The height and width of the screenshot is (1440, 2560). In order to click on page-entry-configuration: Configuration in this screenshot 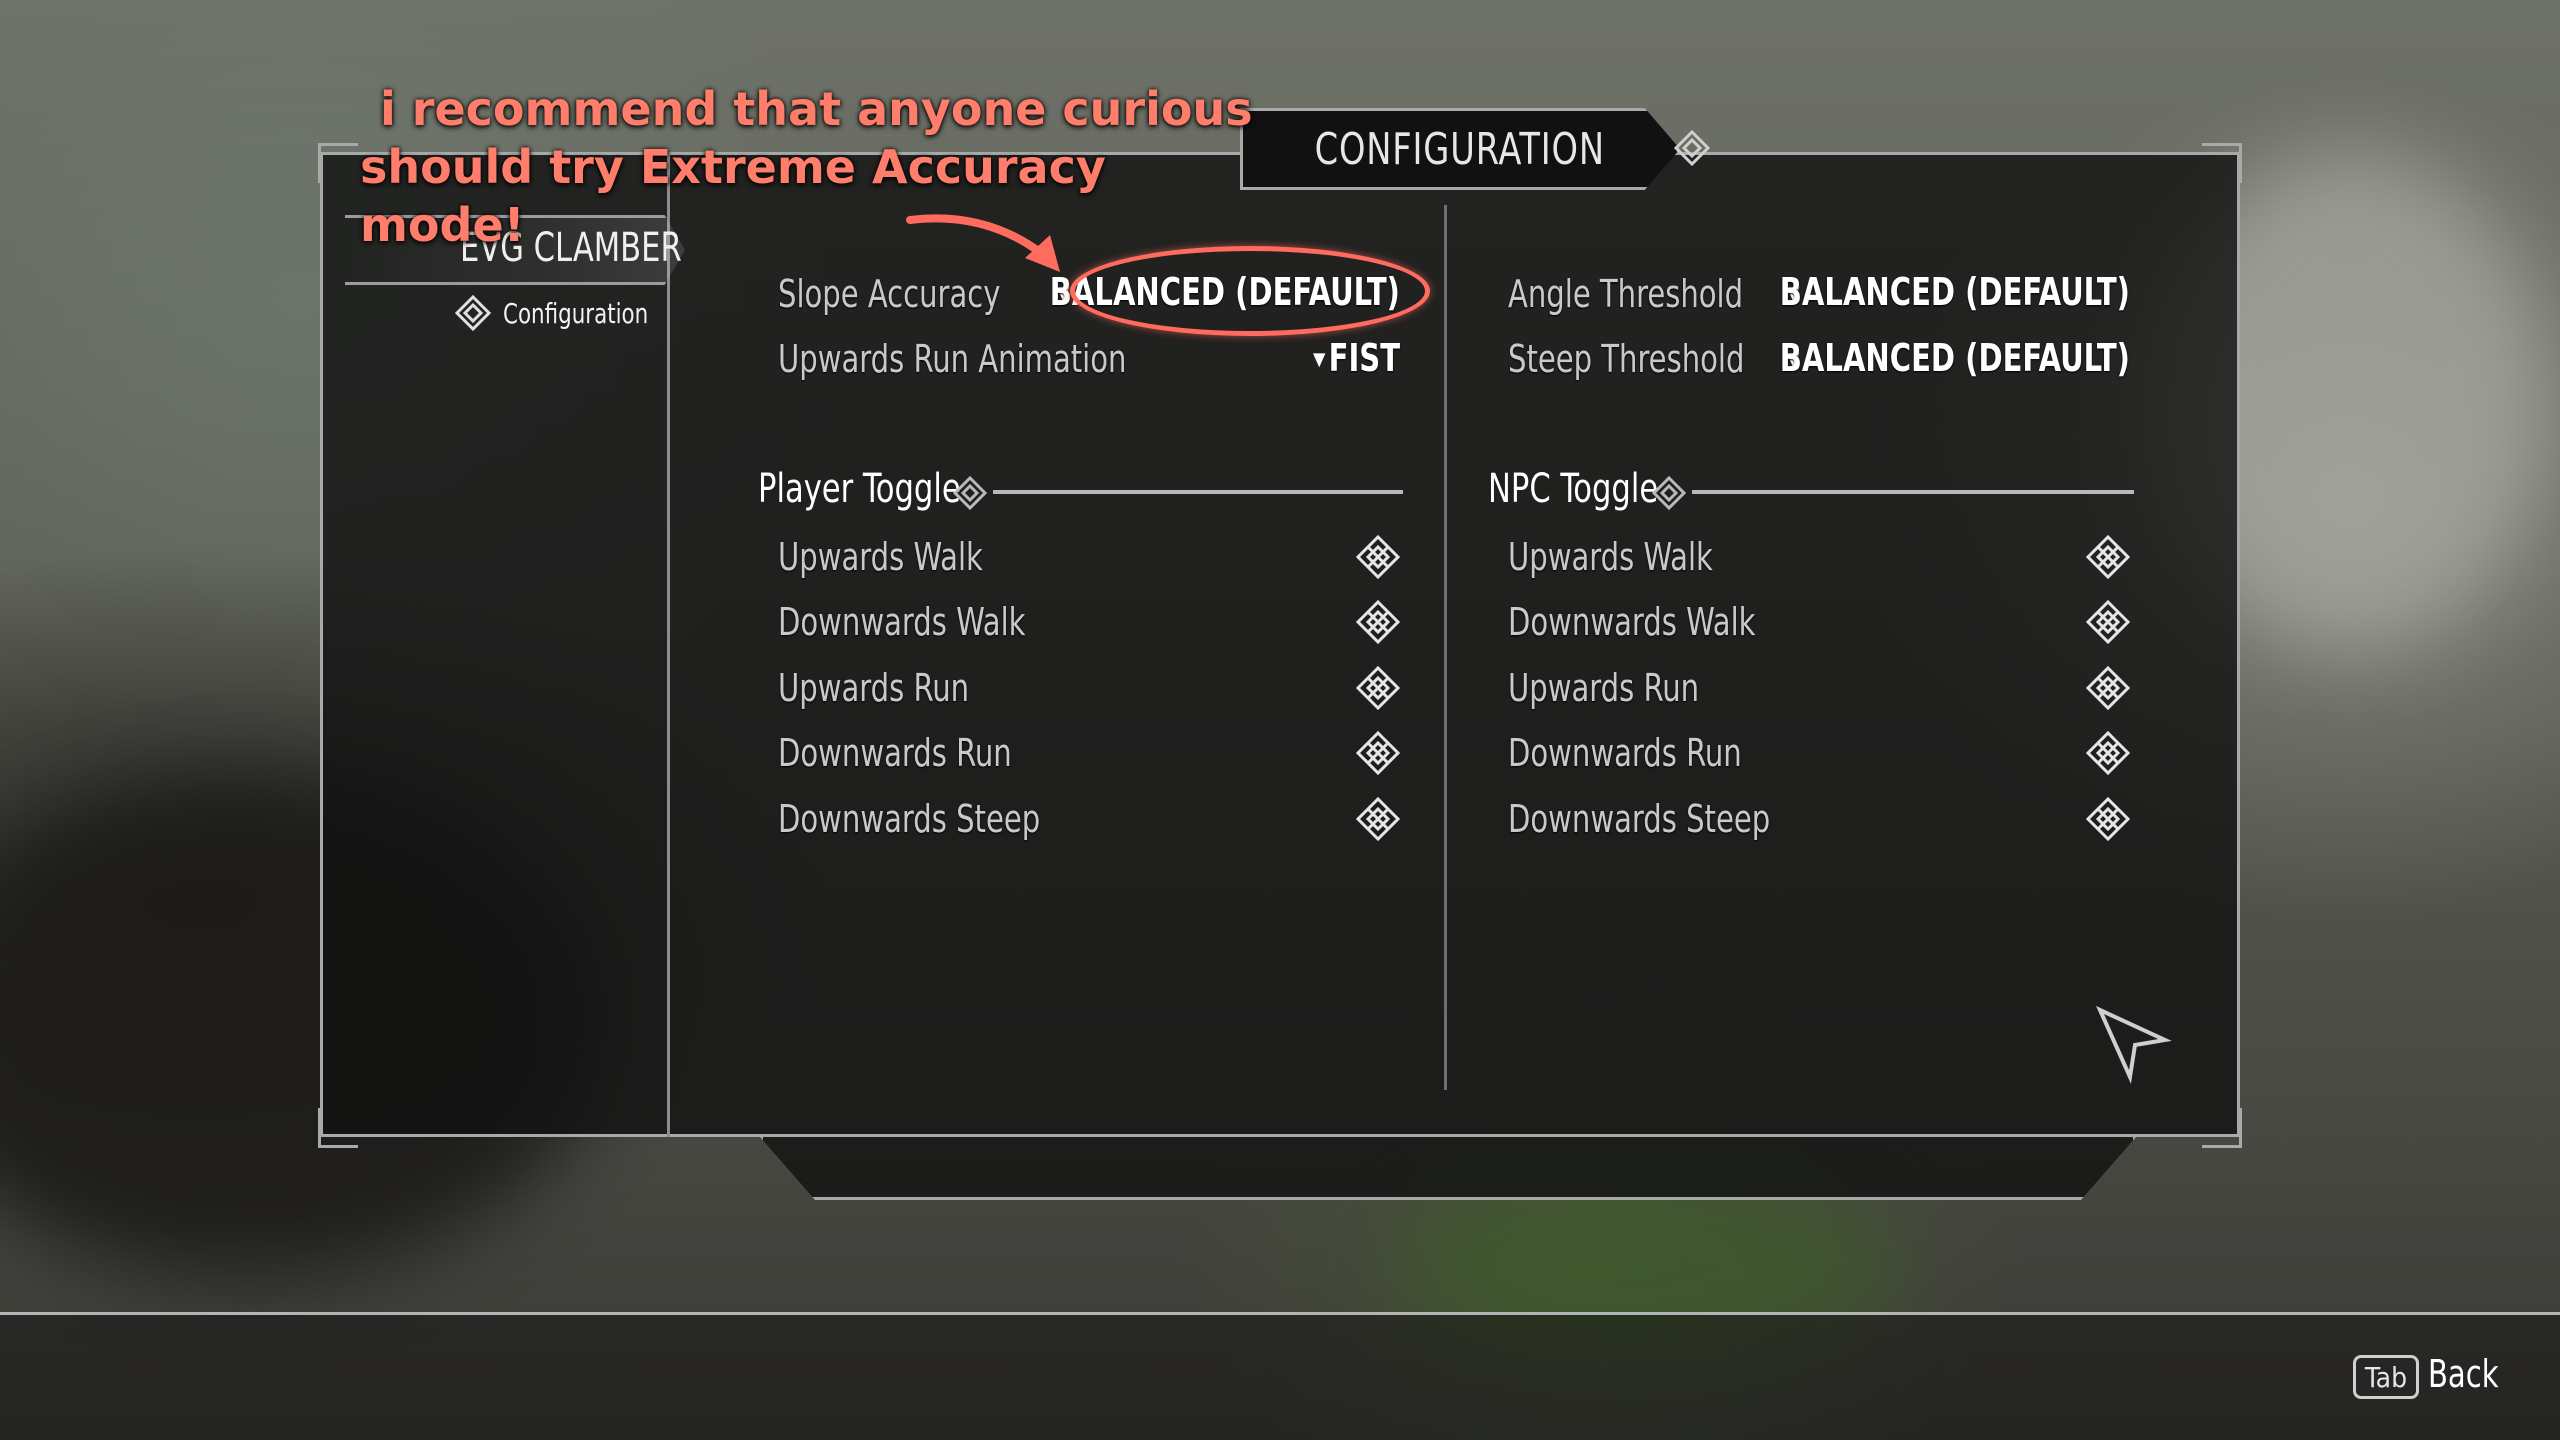, I will do `click(564, 313)`.